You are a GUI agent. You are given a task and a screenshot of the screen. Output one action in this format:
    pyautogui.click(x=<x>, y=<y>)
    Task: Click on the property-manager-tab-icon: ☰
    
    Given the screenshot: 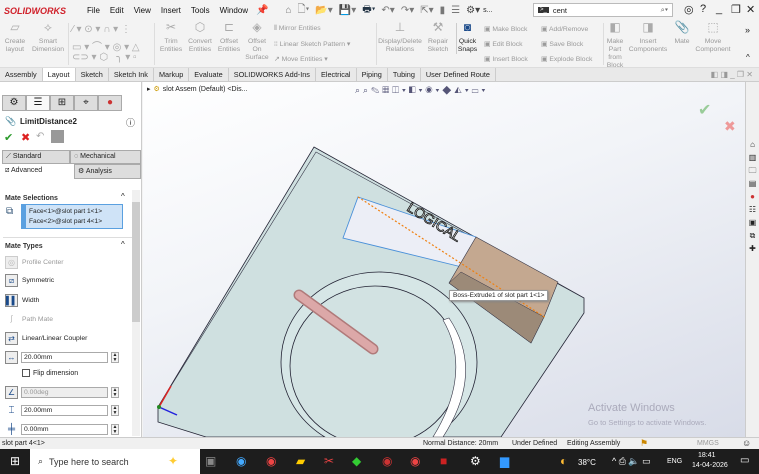 What is the action you would take?
    pyautogui.click(x=38, y=103)
    